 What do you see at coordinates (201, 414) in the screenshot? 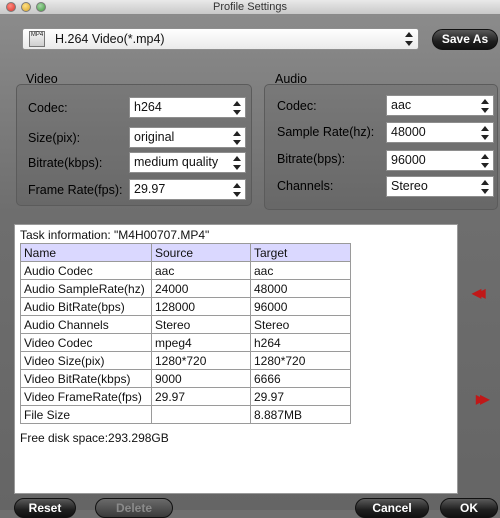
I see `table-cell` at bounding box center [201, 414].